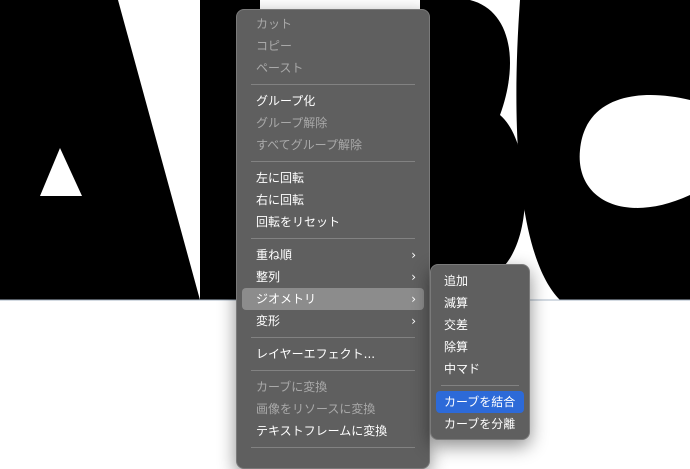 The image size is (690, 469). I want to click on menu-item-geometry: ジオメトリ ›, so click(333, 299).